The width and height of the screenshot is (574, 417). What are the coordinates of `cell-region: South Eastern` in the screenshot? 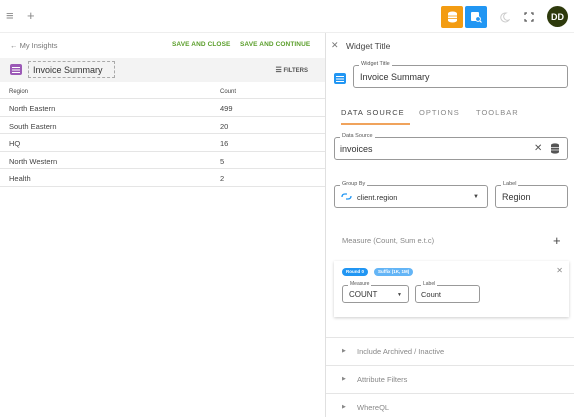 It's located at (33, 126).